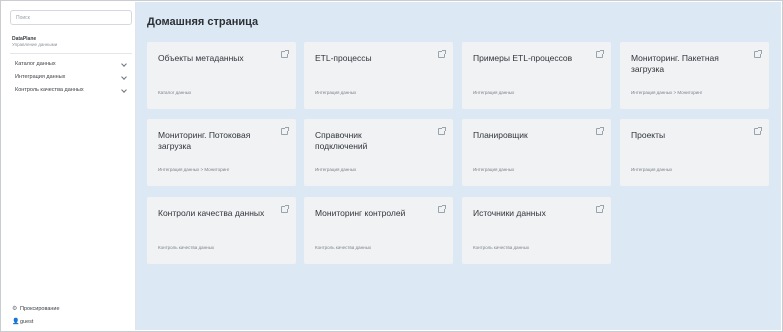 The image size is (783, 332). What do you see at coordinates (204, 140) in the screenshot?
I see `card-title: Мониторинг. Потоковая загрузка` at bounding box center [204, 140].